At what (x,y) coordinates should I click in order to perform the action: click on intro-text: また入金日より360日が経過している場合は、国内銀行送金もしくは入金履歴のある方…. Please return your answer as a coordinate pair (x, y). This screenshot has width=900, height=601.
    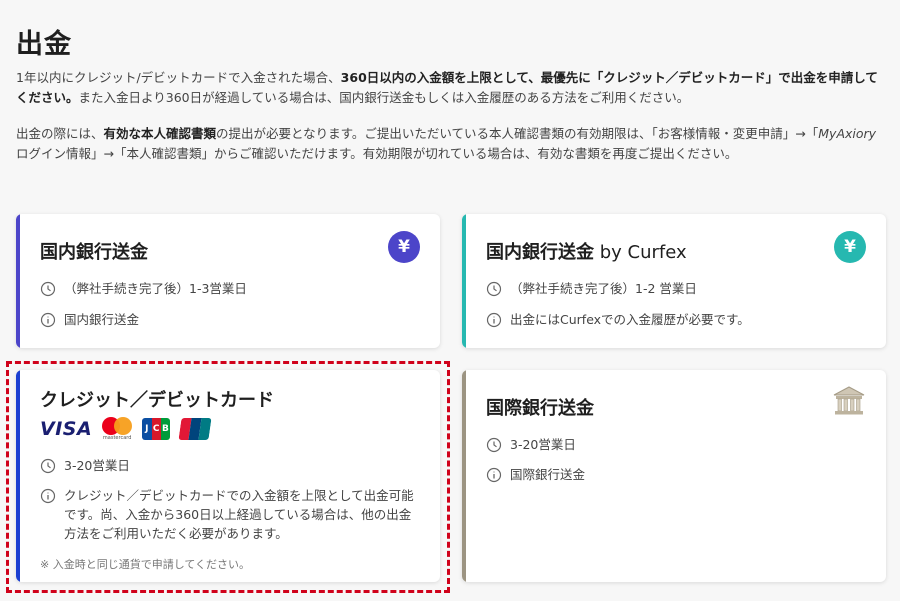
    Looking at the image, I should click on (384, 97).